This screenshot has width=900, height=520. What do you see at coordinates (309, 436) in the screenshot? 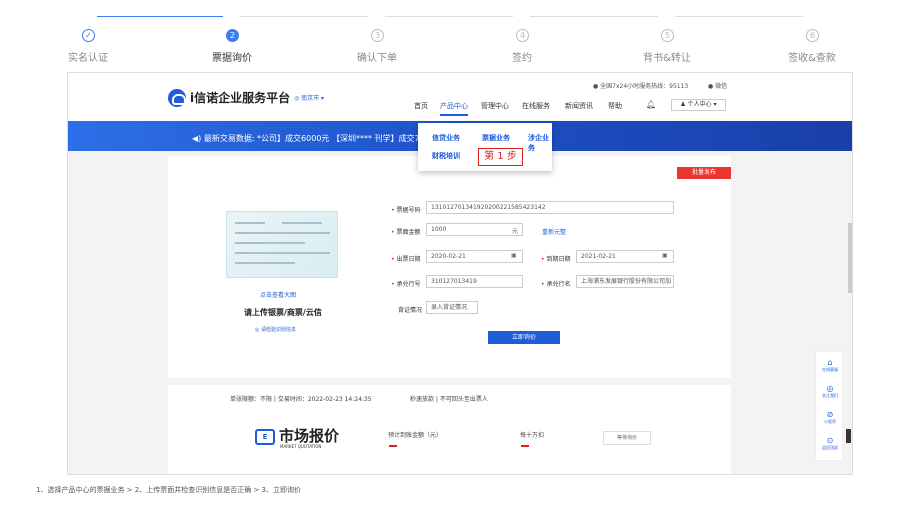
I see `market-title: 市场报价` at bounding box center [309, 436].